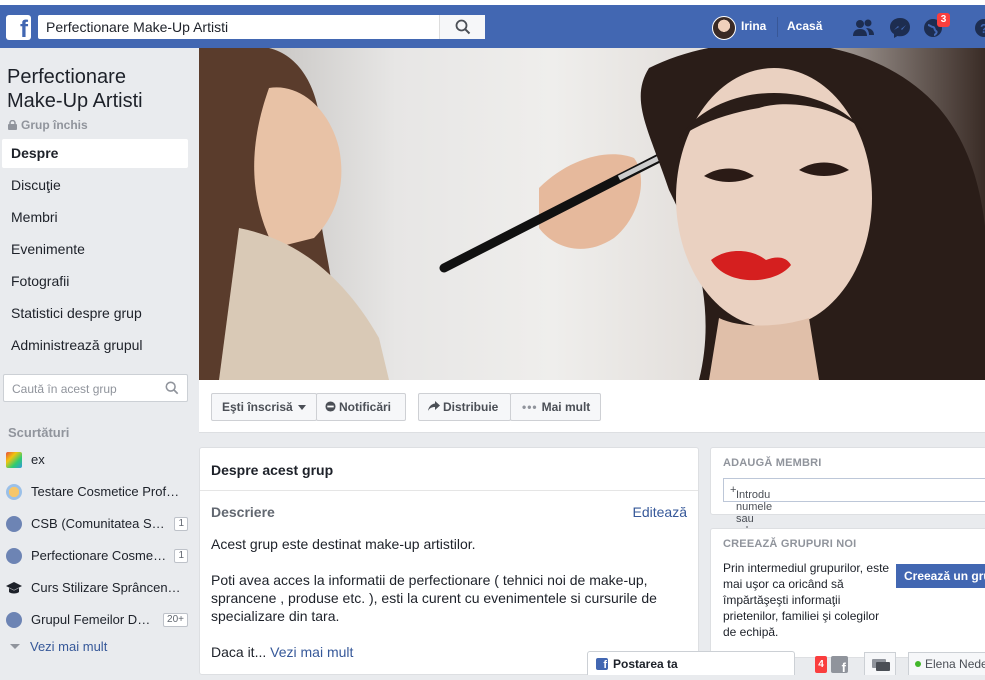 This screenshot has height=680, width=985. Describe the element at coordinates (95, 345) in the screenshot. I see `nav-manage-group: Administrează grupul` at that location.